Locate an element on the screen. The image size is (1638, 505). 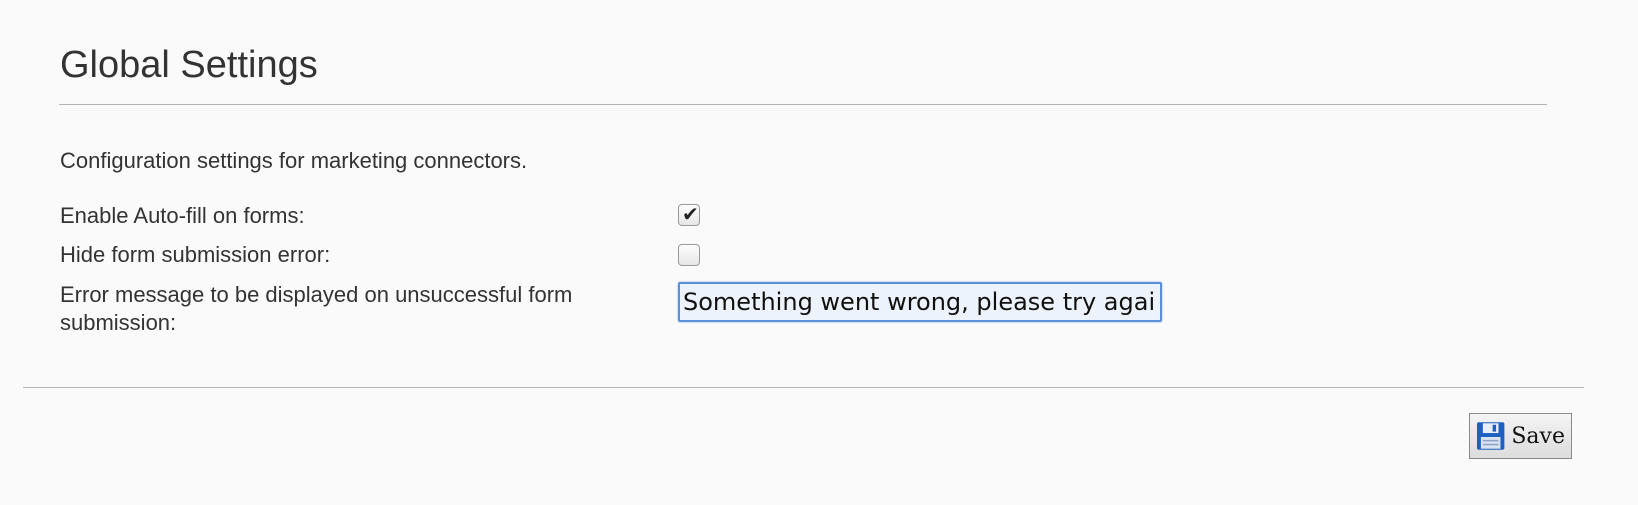
save-button: Save is located at coordinates (1520, 436).